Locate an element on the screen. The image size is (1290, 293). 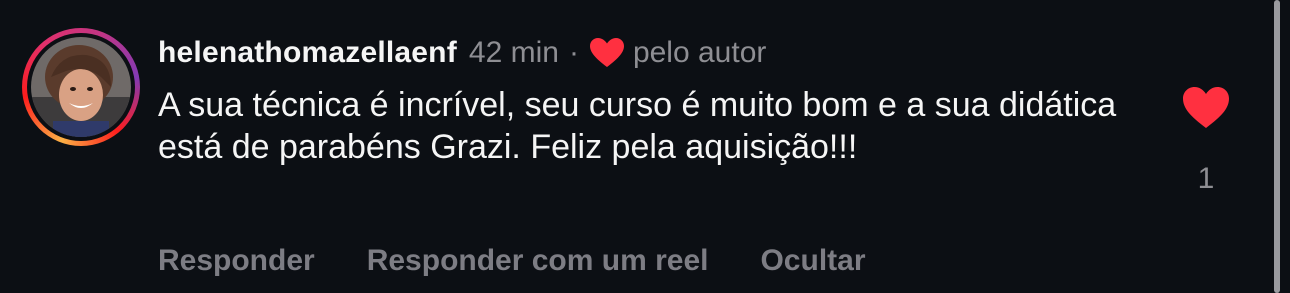
avatar is located at coordinates (81, 87).